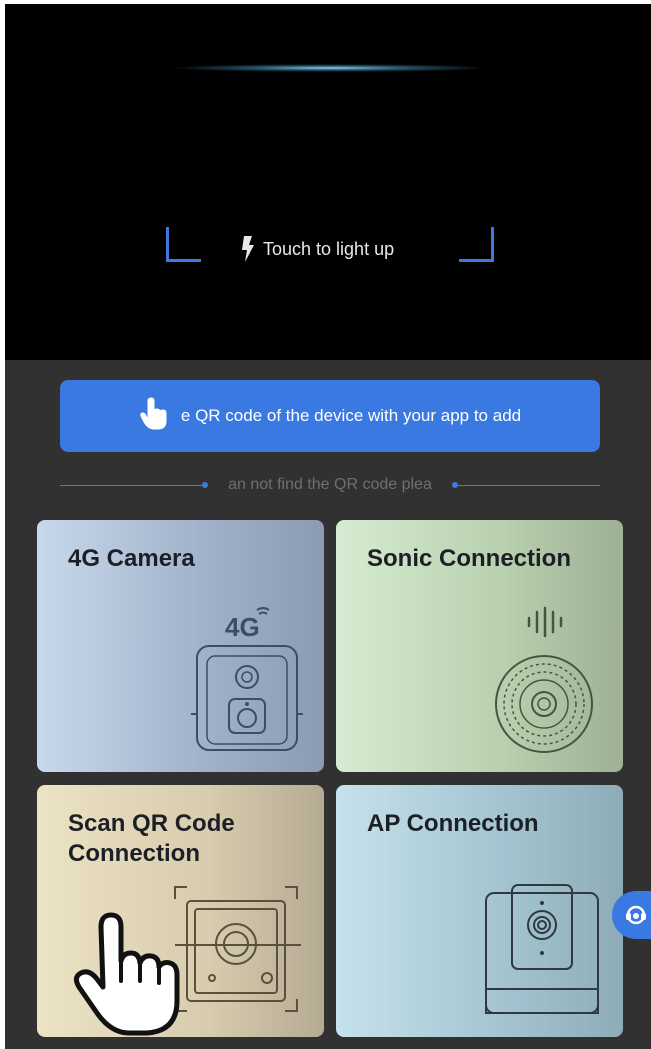 This screenshot has width=651, height=1049. What do you see at coordinates (479, 911) in the screenshot?
I see `card-ap-connection: AP Connection` at bounding box center [479, 911].